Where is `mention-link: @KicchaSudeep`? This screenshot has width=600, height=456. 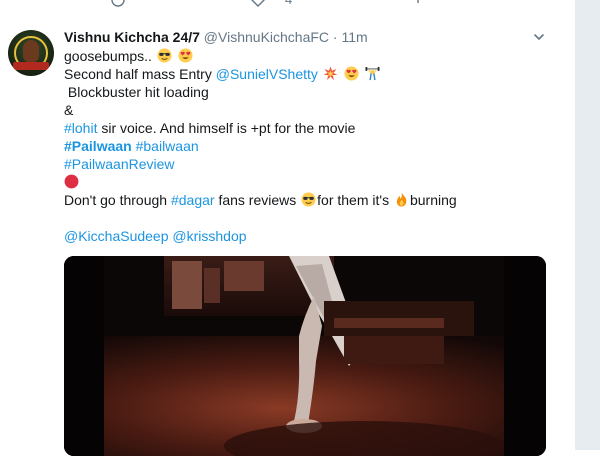
mention-link: @KicchaSudeep is located at coordinates (116, 236).